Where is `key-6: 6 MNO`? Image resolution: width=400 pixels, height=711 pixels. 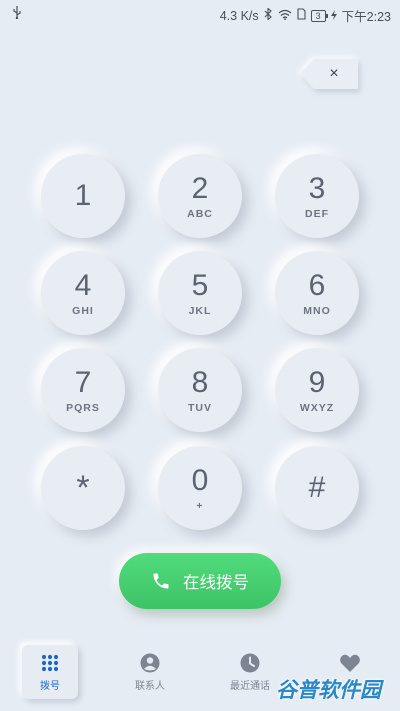
key-6: 6 MNO is located at coordinates (317, 293).